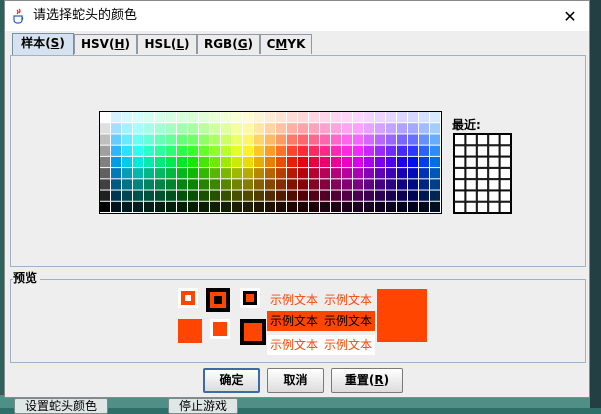 This screenshot has width=601, height=414. I want to click on ok-button: 确定, so click(231, 380).